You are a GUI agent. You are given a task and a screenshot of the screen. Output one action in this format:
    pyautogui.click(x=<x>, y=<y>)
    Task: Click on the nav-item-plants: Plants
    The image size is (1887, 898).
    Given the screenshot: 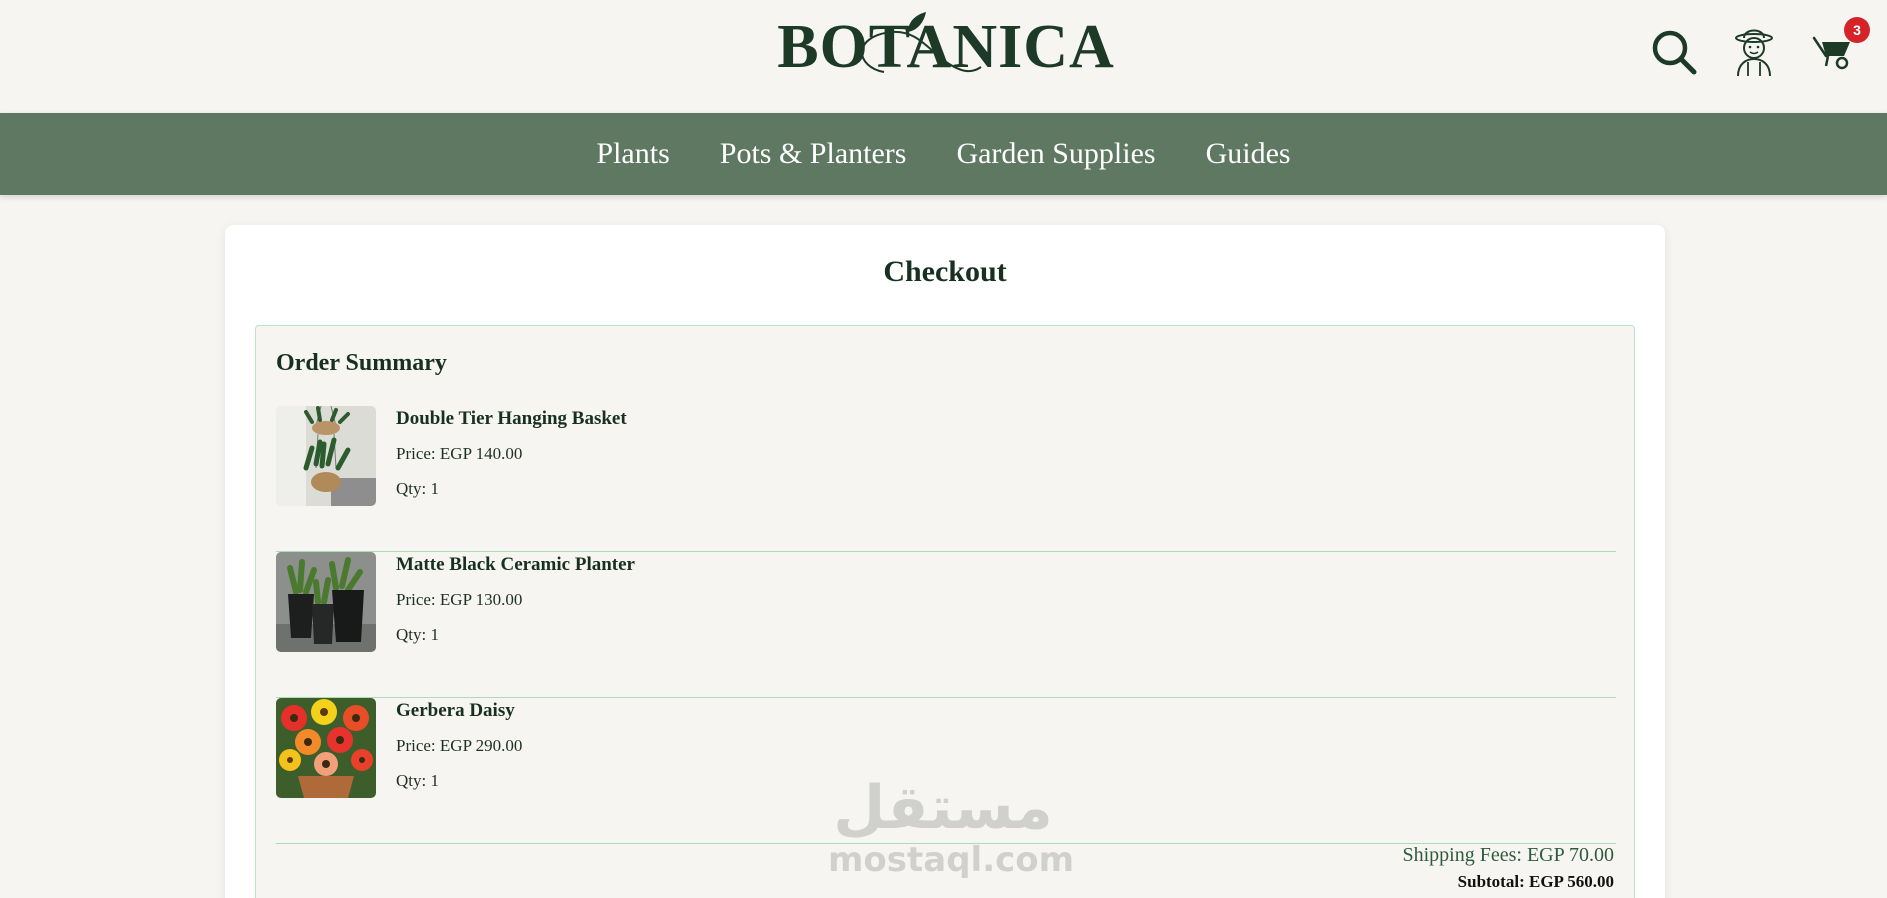 What is the action you would take?
    pyautogui.click(x=632, y=154)
    